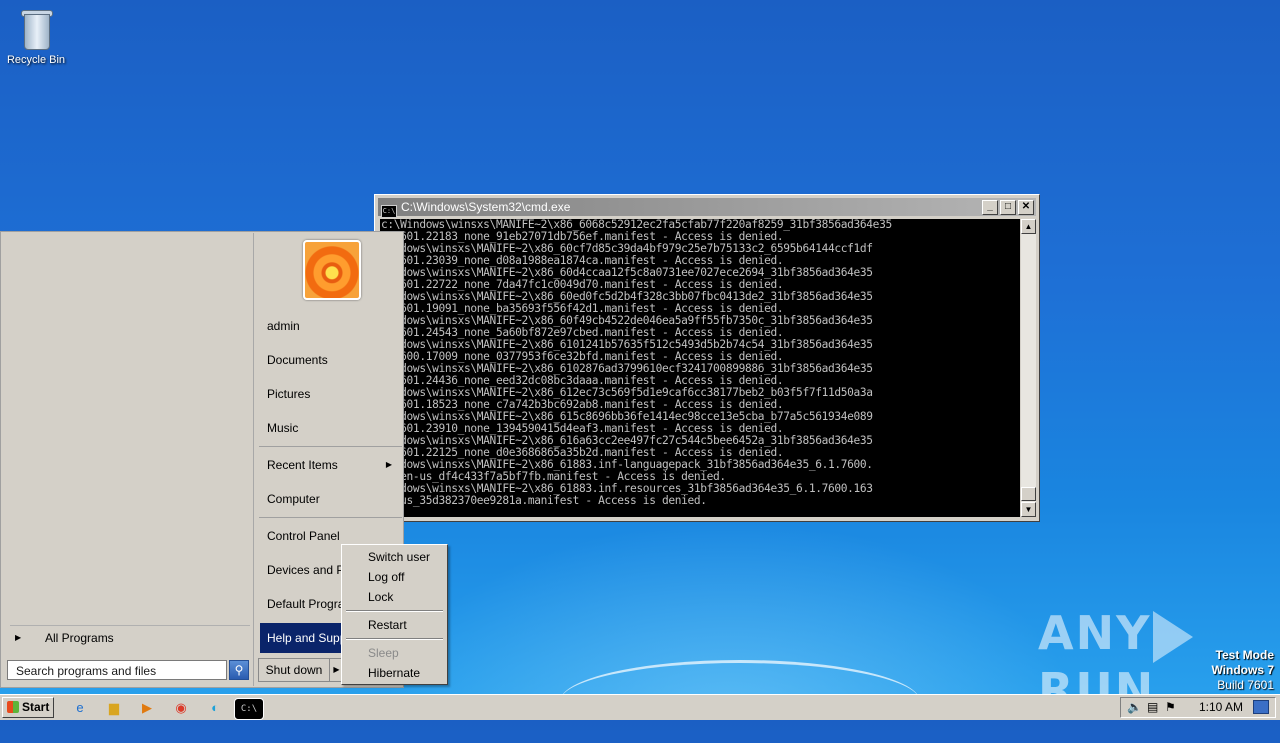  What do you see at coordinates (128, 459) in the screenshot?
I see `start-menu-programs-pane: ▶ All Programs` at bounding box center [128, 459].